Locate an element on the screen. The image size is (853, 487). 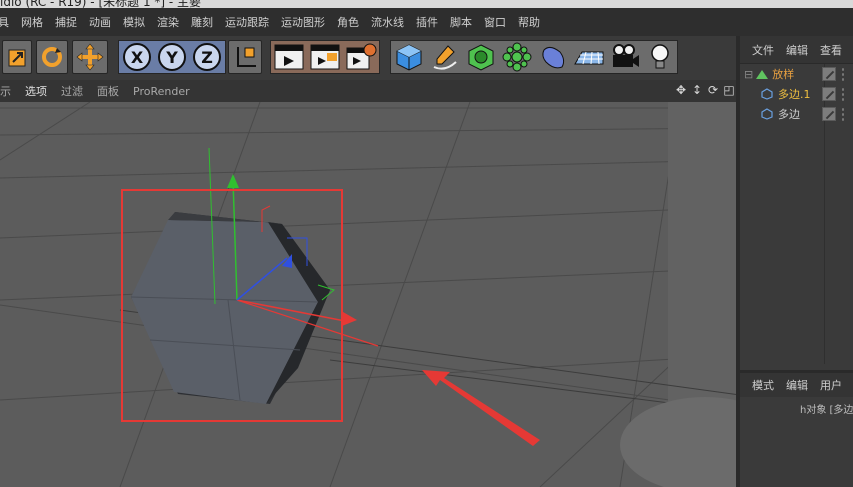
attribute-manager-tabs: 模式 编辑 用户 is located at coordinates (796, 385).